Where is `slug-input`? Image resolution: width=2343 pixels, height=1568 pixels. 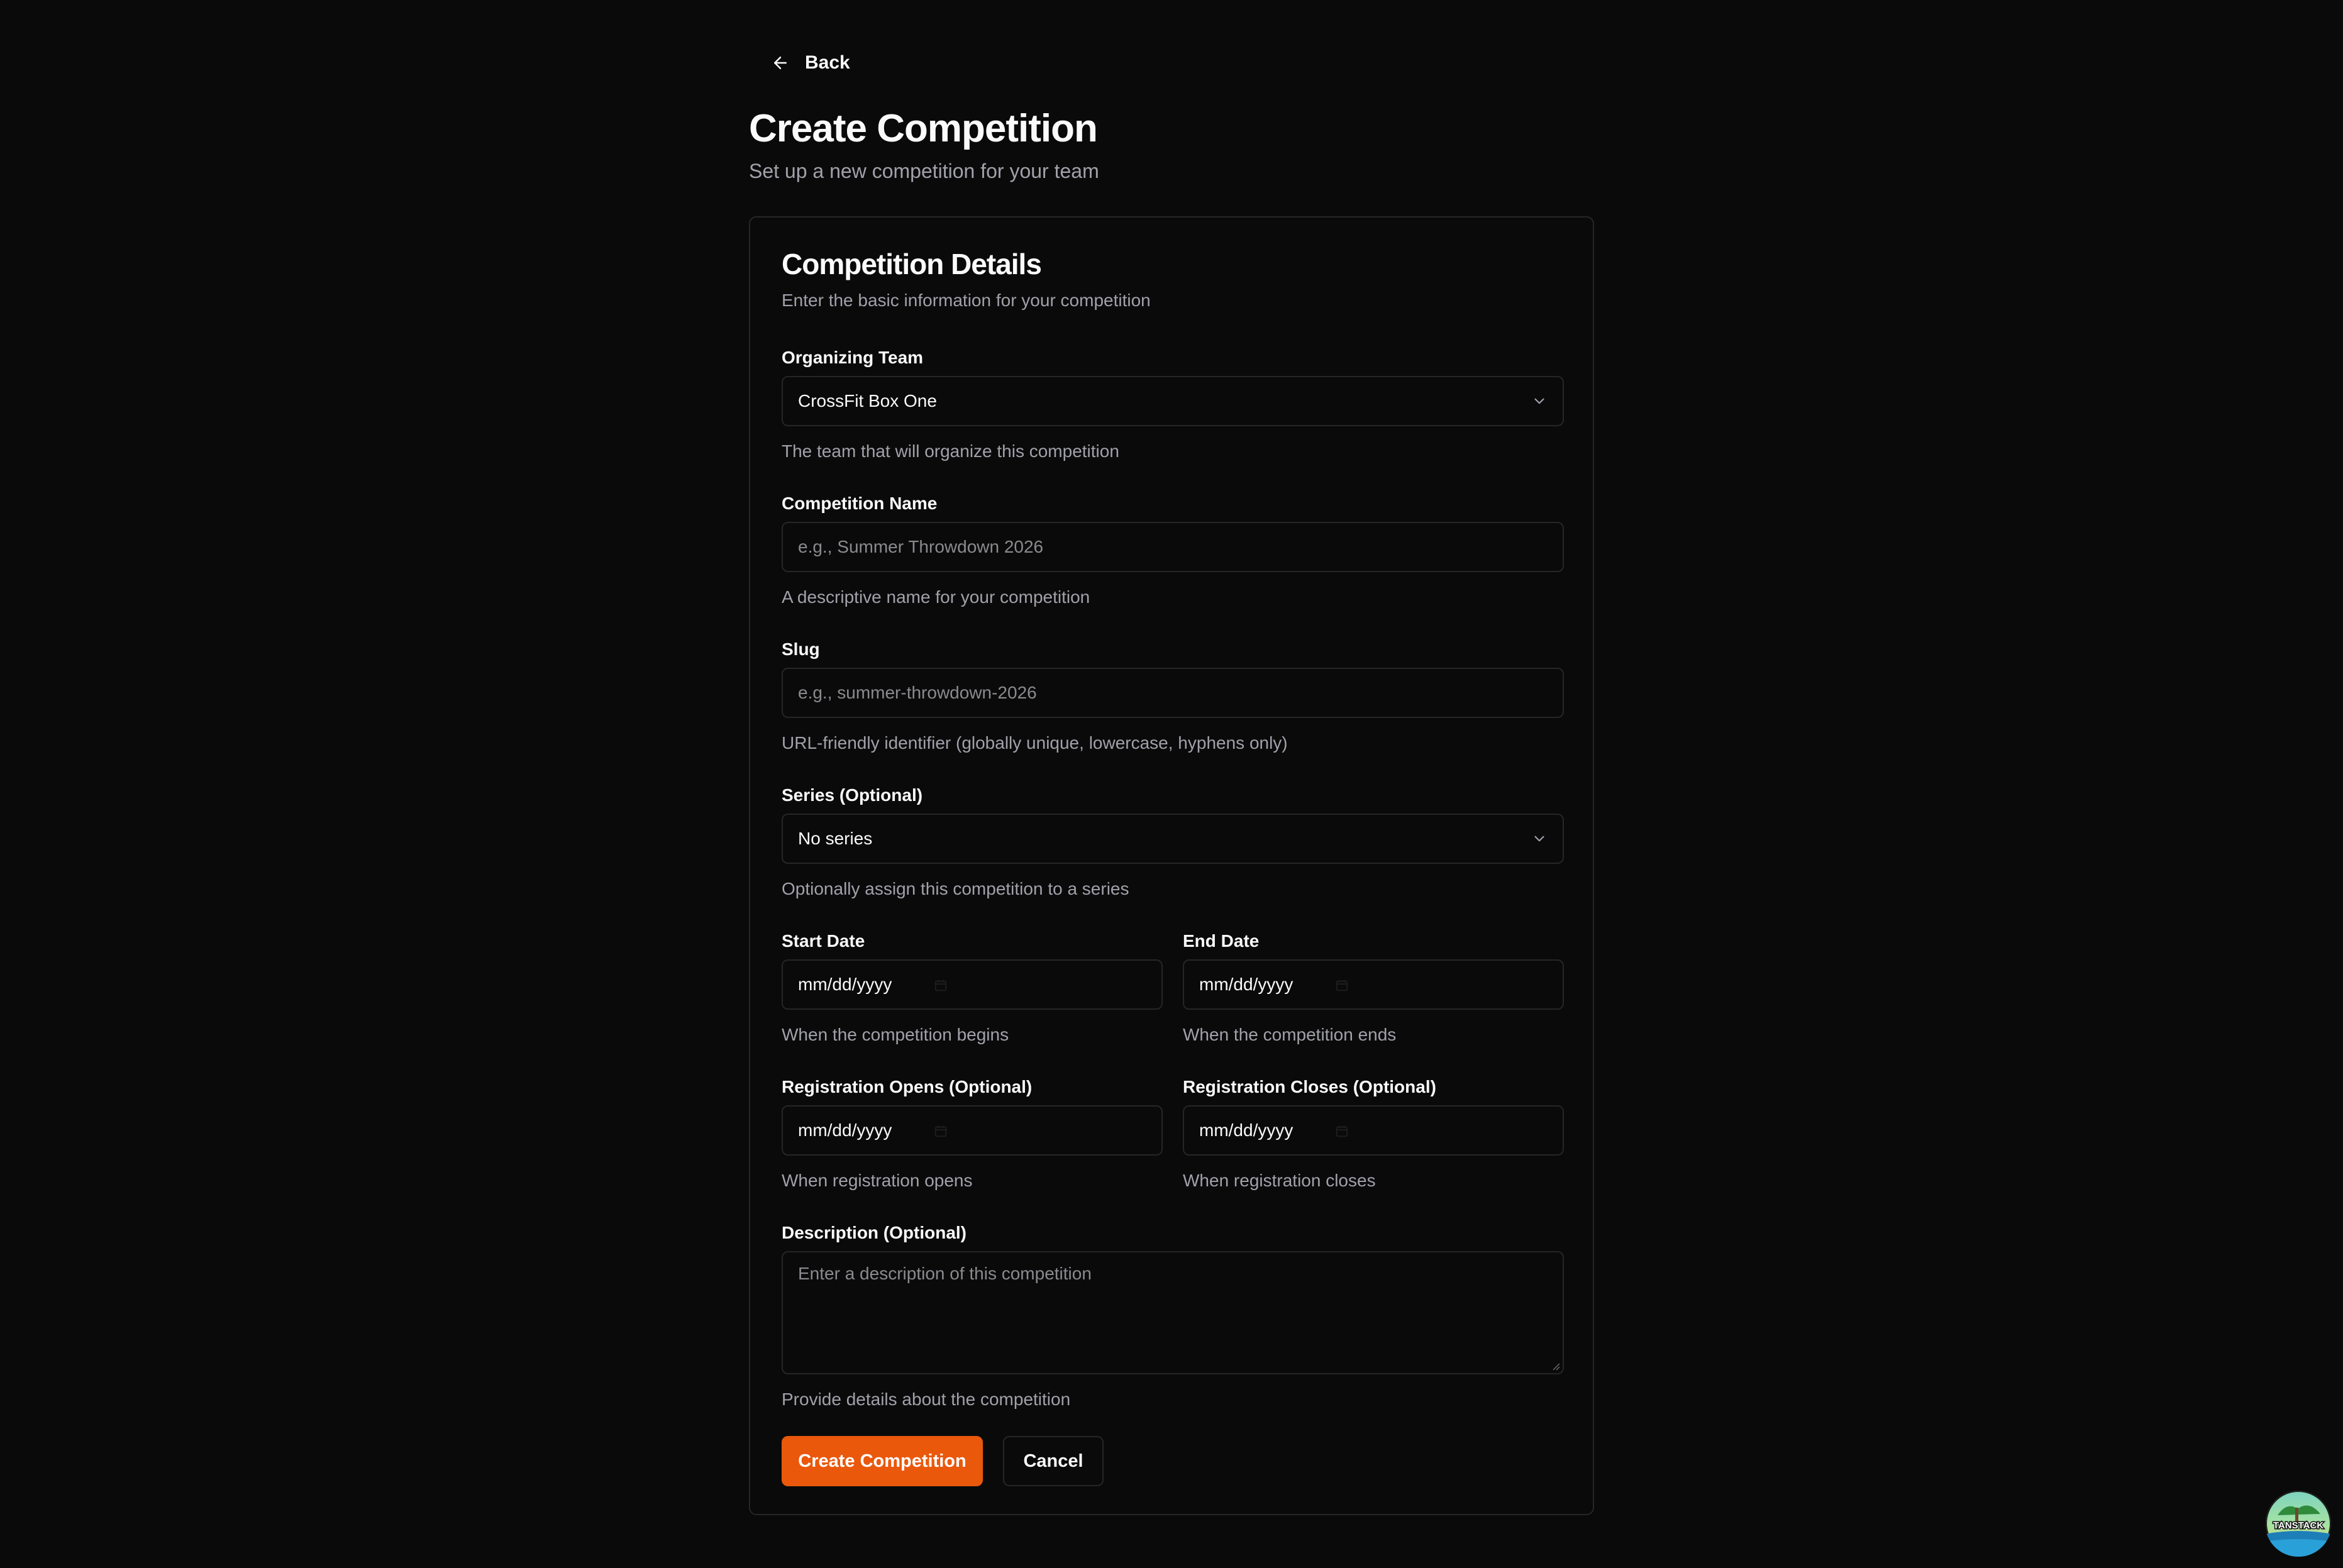
slug-input is located at coordinates (1173, 693).